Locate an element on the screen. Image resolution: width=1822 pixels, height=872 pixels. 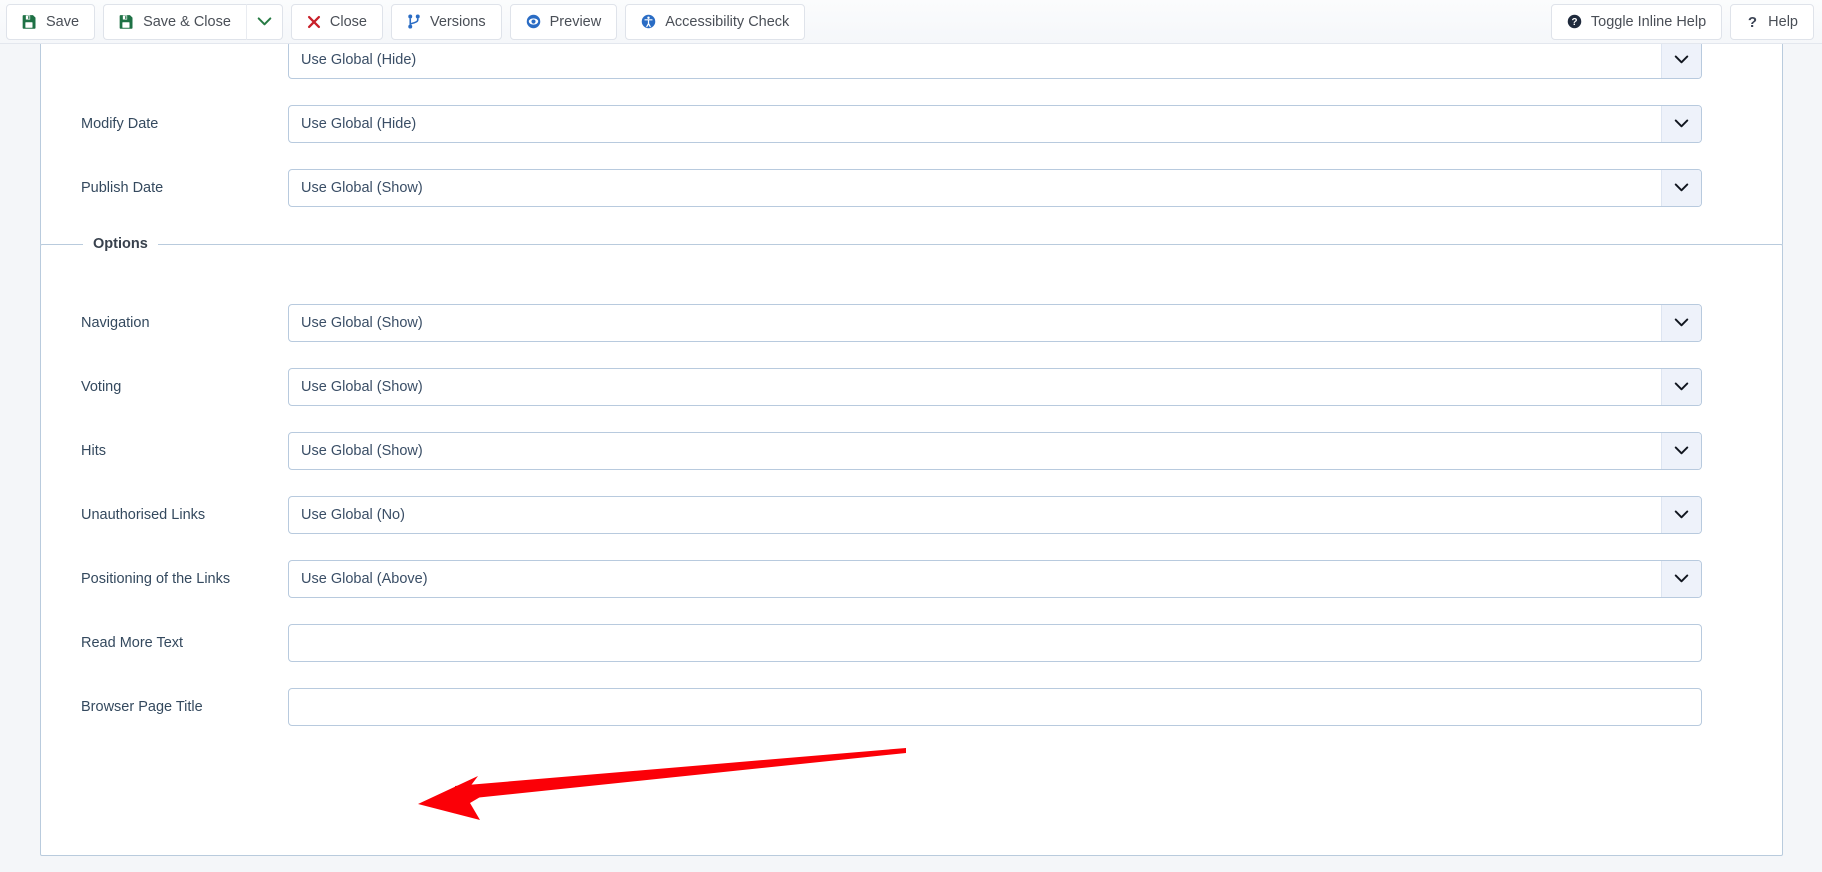
unauthorised-links-select: Use Global (No) is located at coordinates (995, 515).